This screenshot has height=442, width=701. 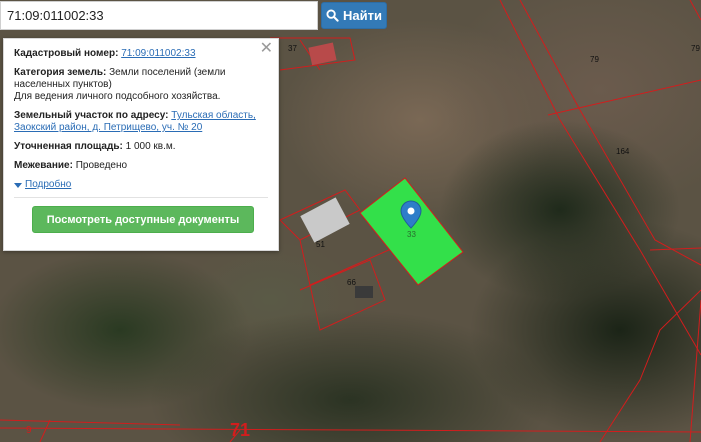 I want to click on search-button-label: Найти, so click(x=362, y=15).